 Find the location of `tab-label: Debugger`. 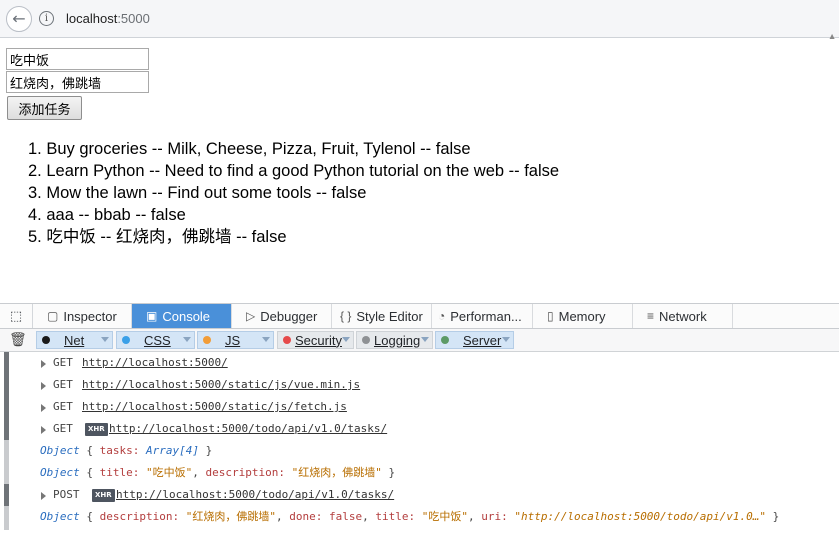

tab-label: Debugger is located at coordinates (289, 316).